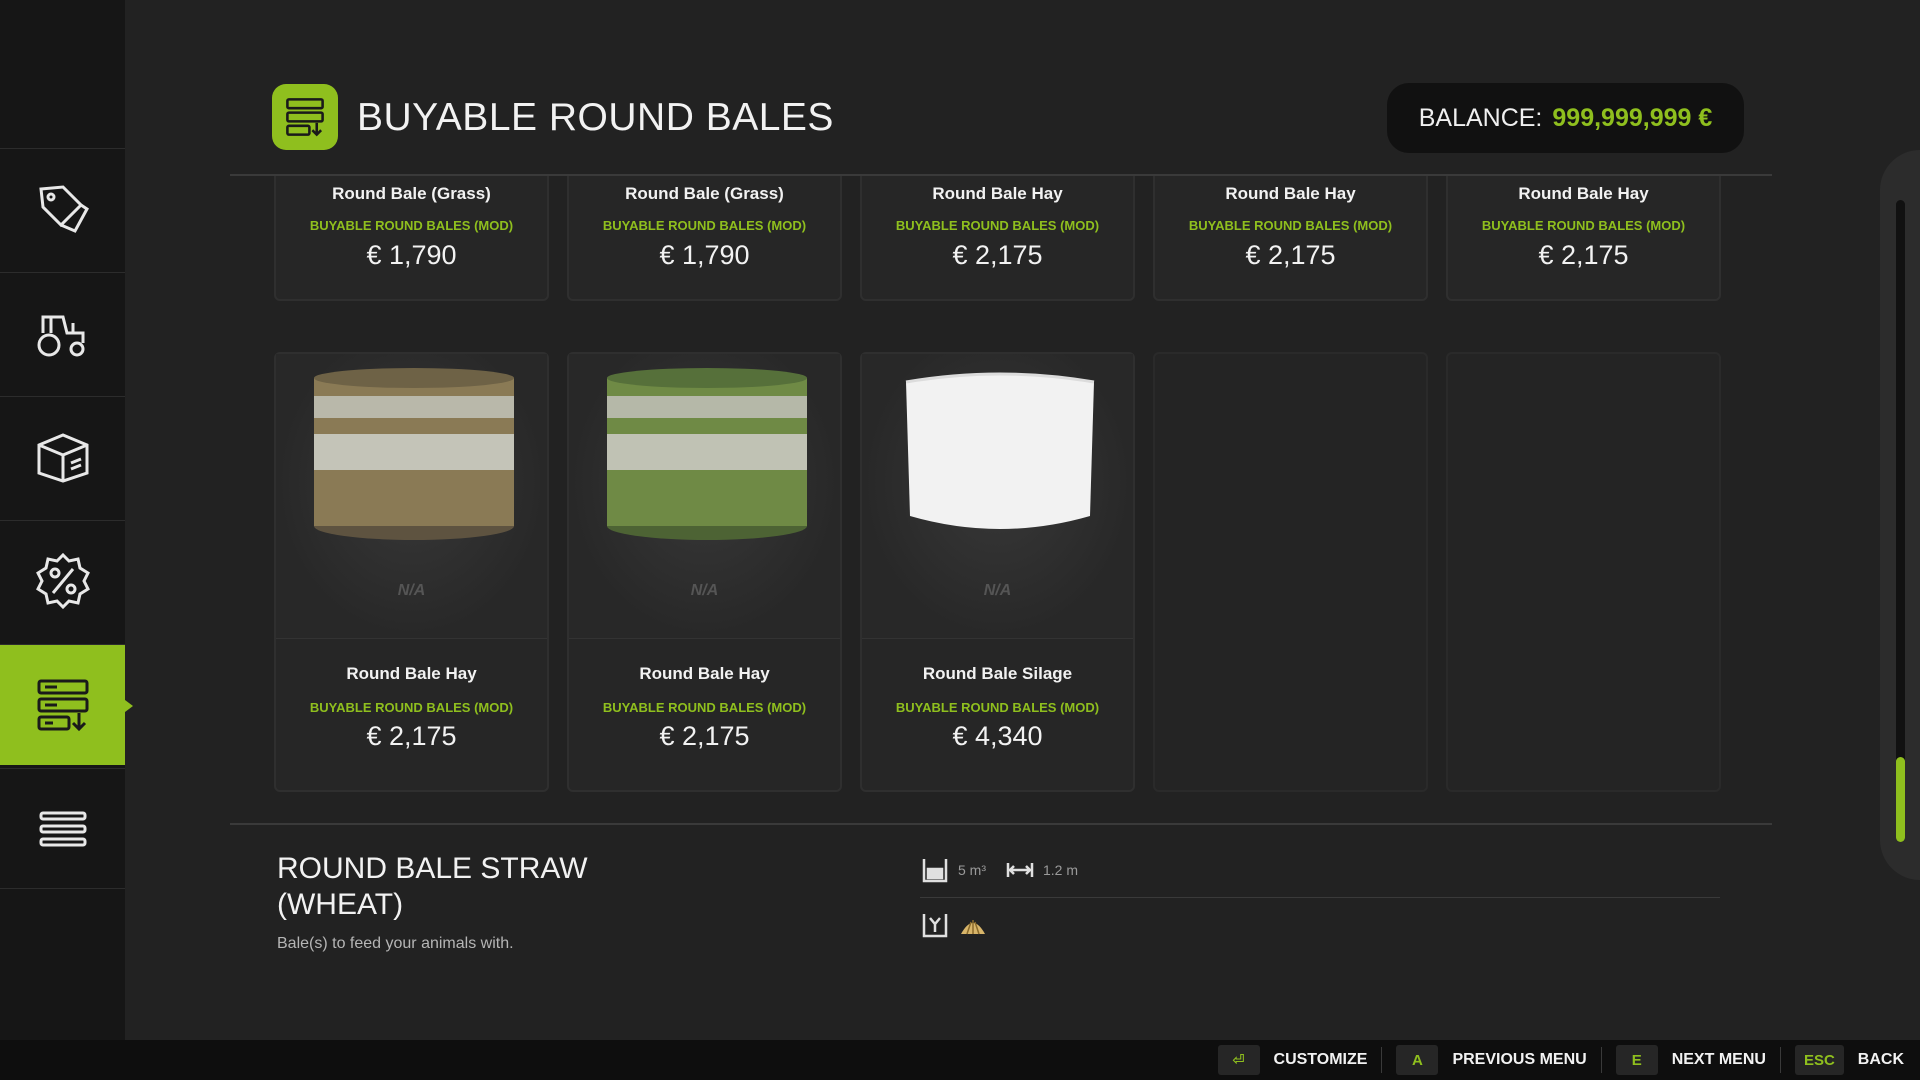 Image resolution: width=1920 pixels, height=1080 pixels. I want to click on scrollbar-thumb, so click(1900, 799).